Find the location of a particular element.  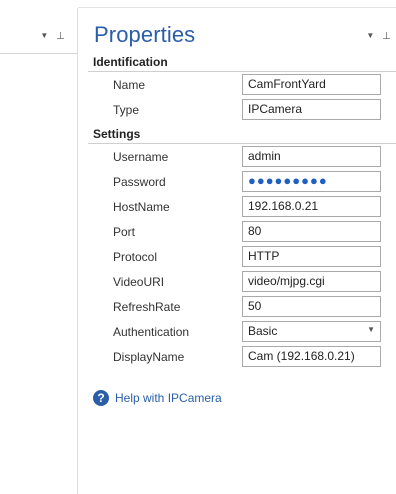

property-label: Username is located at coordinates (141, 157).